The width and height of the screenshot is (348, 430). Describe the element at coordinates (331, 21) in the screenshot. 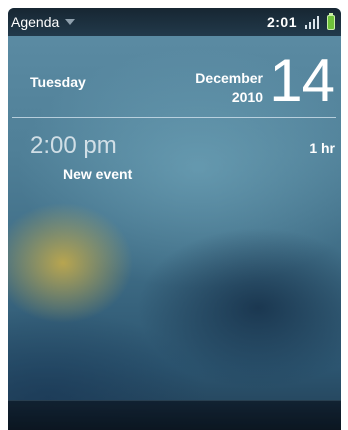

I see `battery-icon` at that location.